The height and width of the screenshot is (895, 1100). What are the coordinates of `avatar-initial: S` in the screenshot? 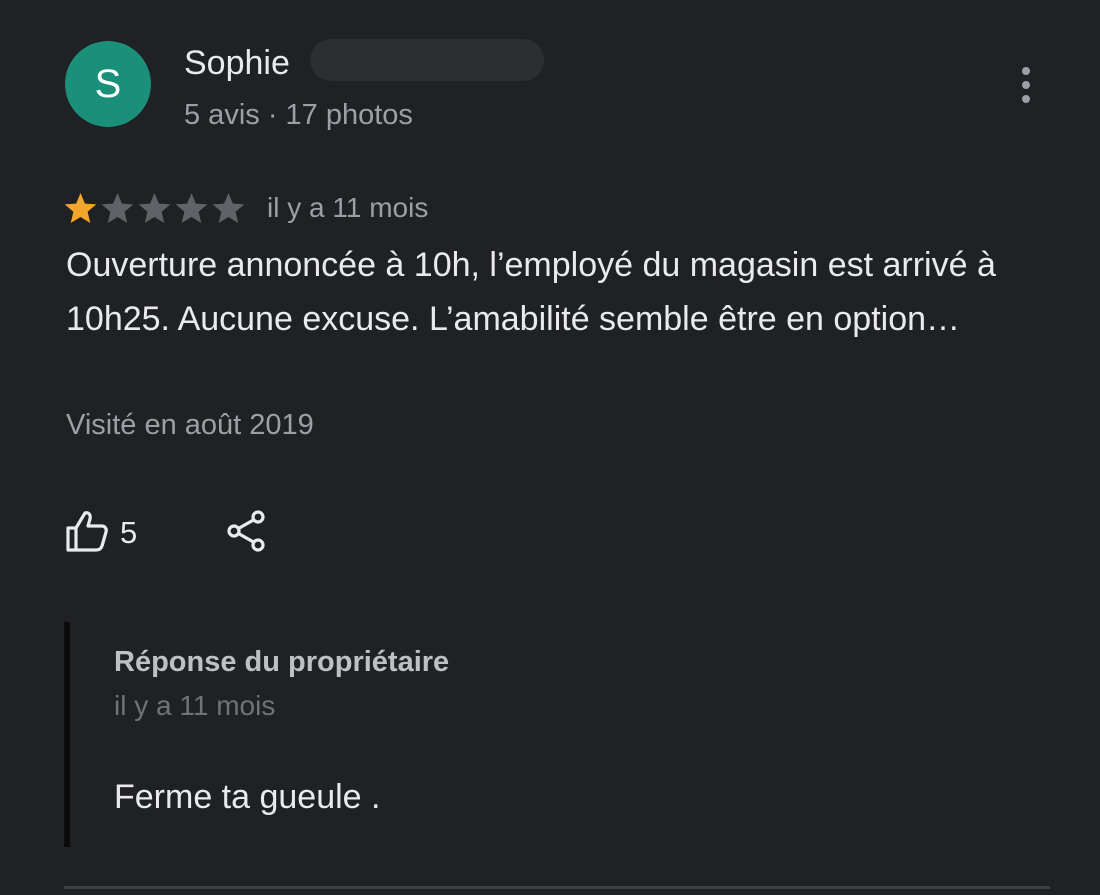 It's located at (108, 83).